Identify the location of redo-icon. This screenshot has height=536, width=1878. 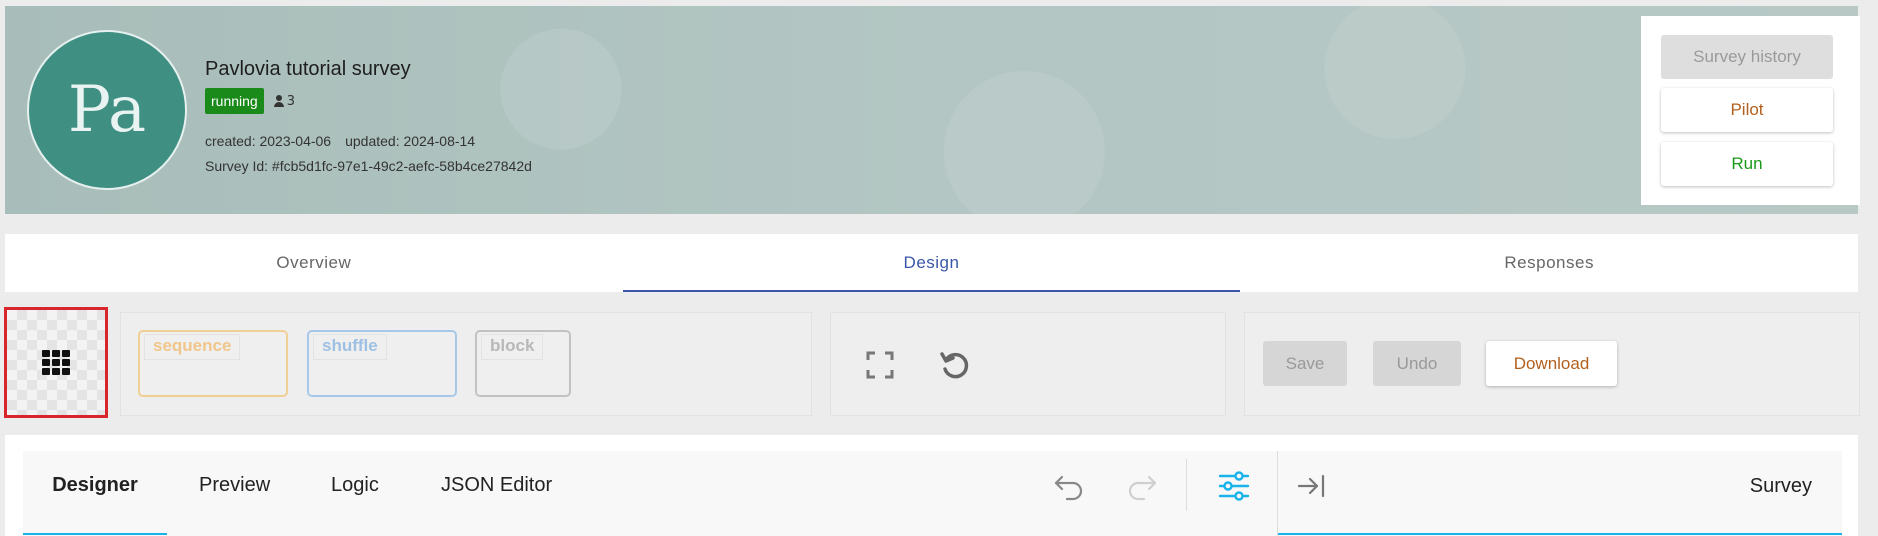
(1142, 486).